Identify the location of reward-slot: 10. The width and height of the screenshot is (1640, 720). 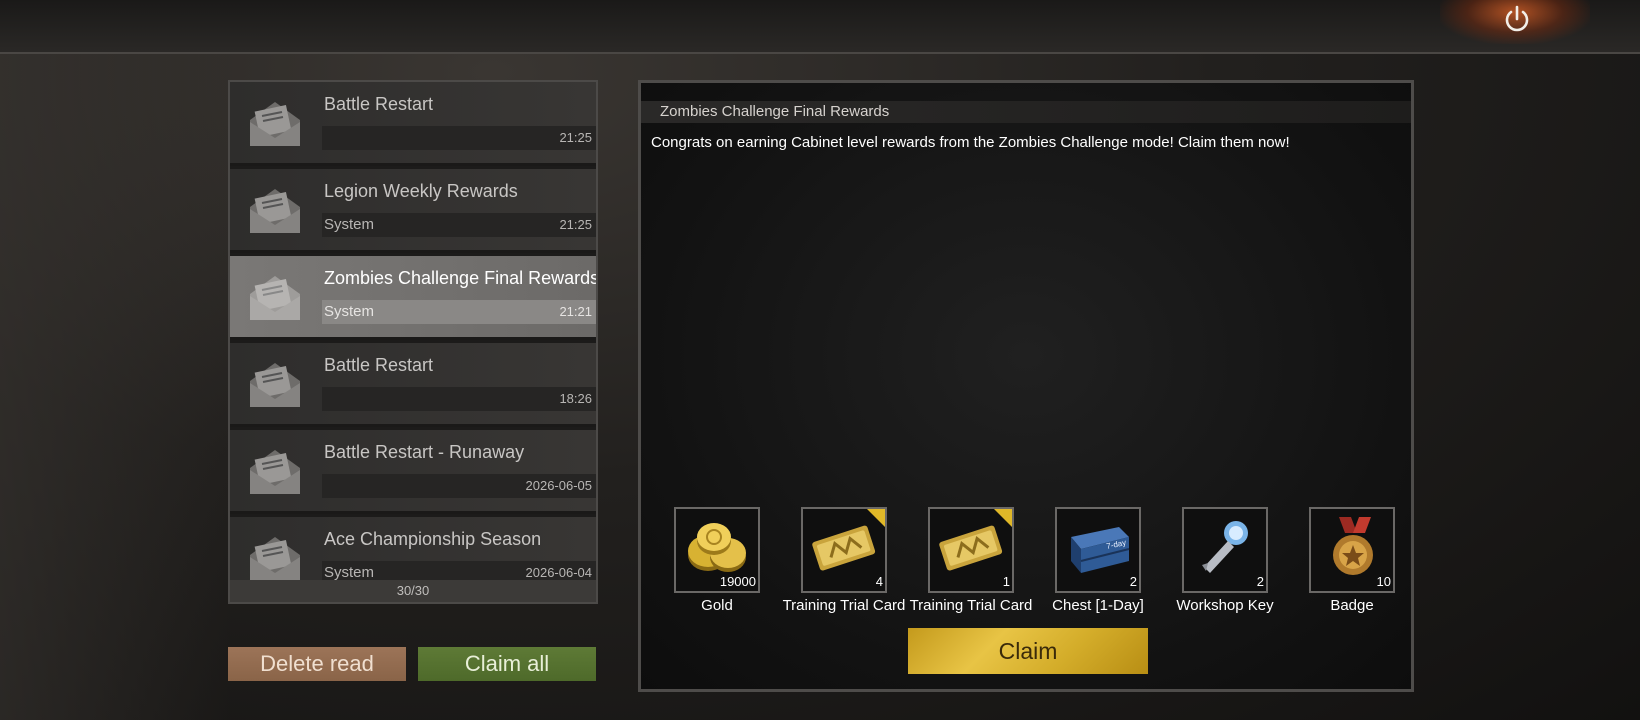
(1352, 550).